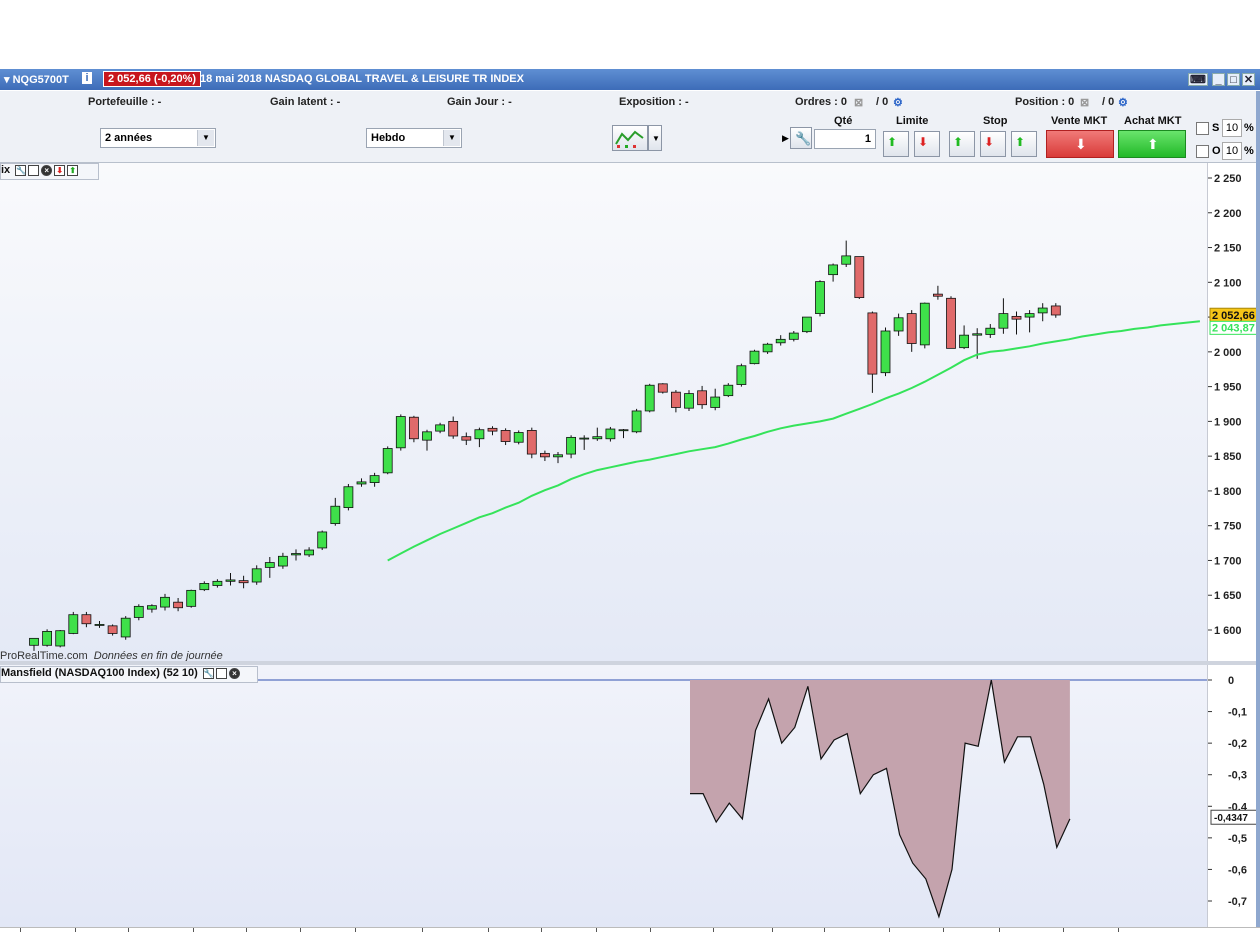 Image resolution: width=1260 pixels, height=933 pixels. What do you see at coordinates (655, 138) in the screenshot?
I see `indicator-dropdown: ▼` at bounding box center [655, 138].